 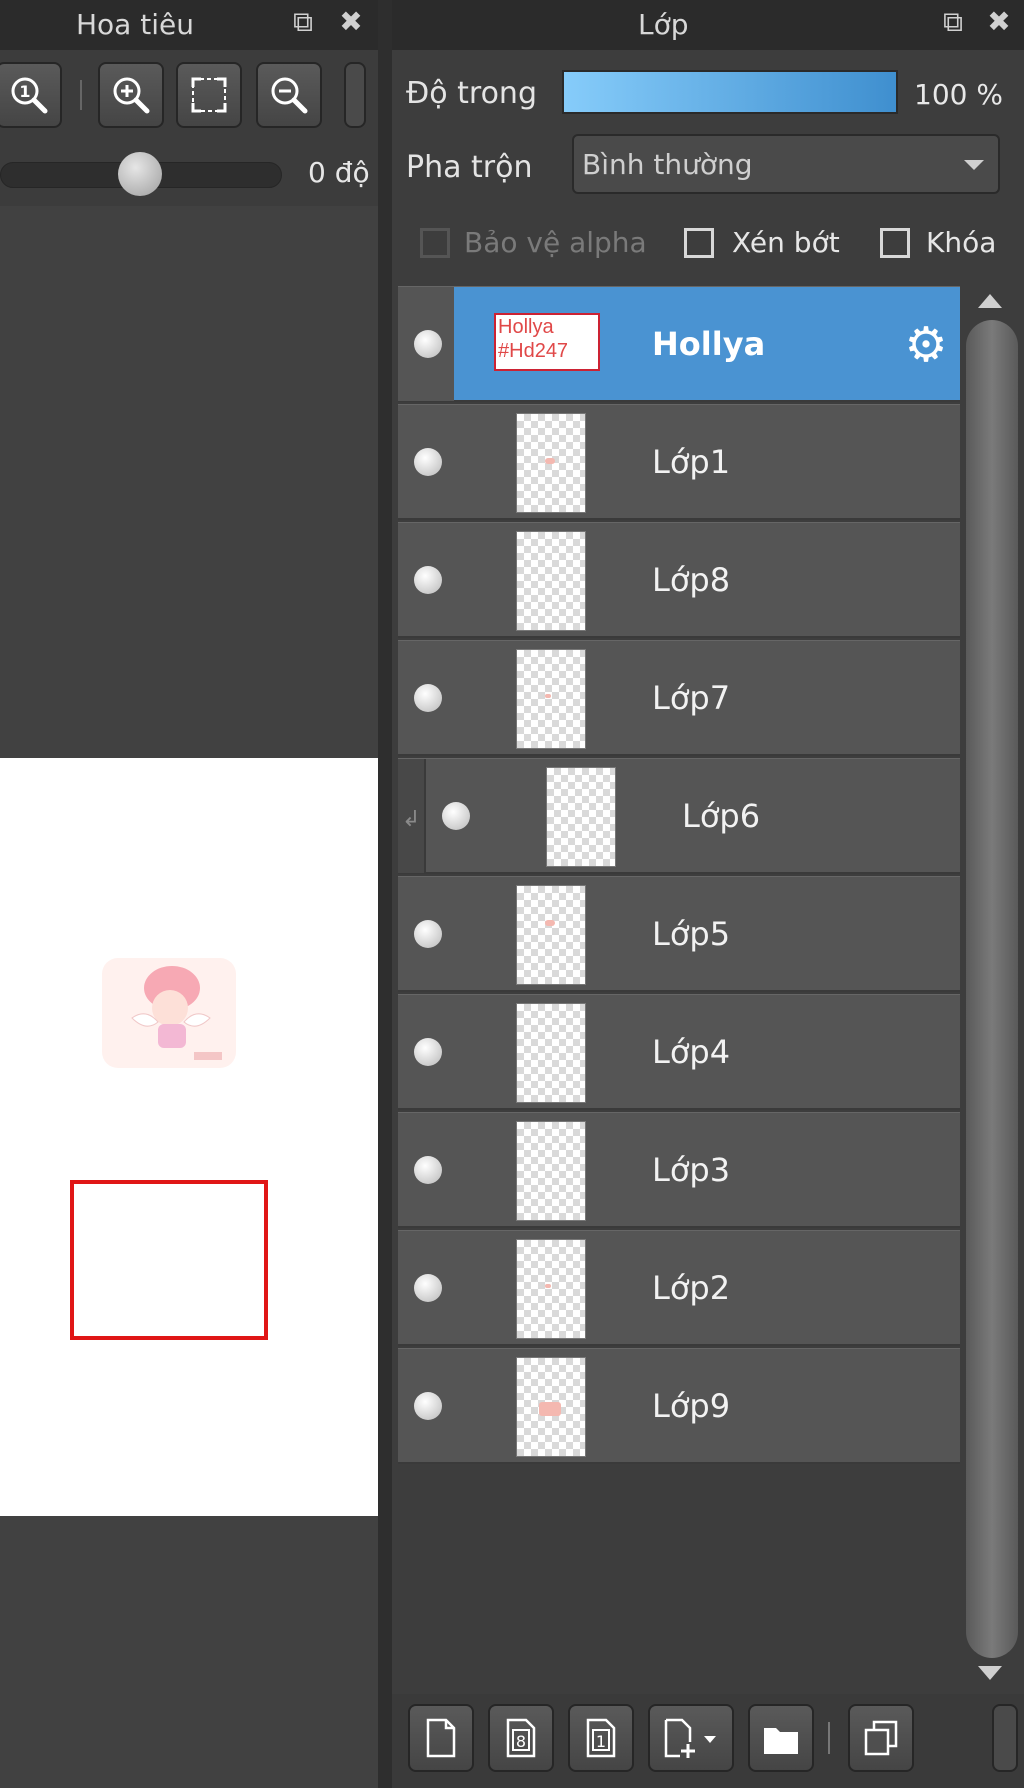 I want to click on opacity-value: 100 %, so click(x=958, y=94).